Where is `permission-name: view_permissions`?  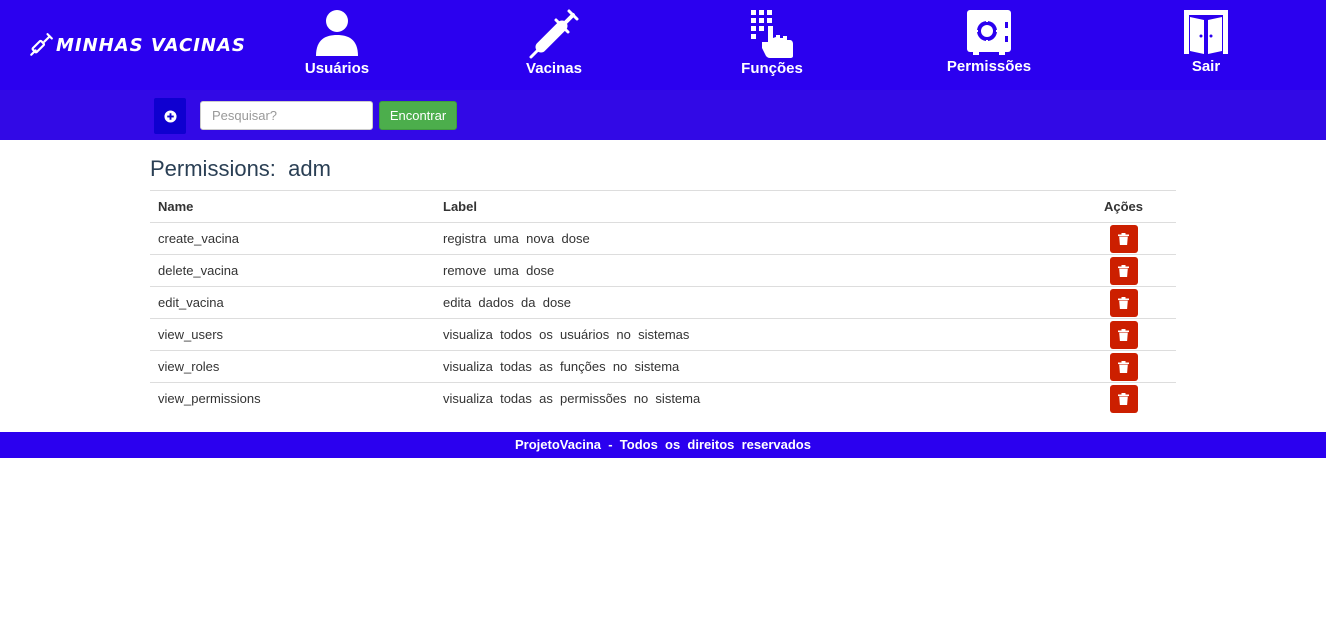 permission-name: view_permissions is located at coordinates (209, 398).